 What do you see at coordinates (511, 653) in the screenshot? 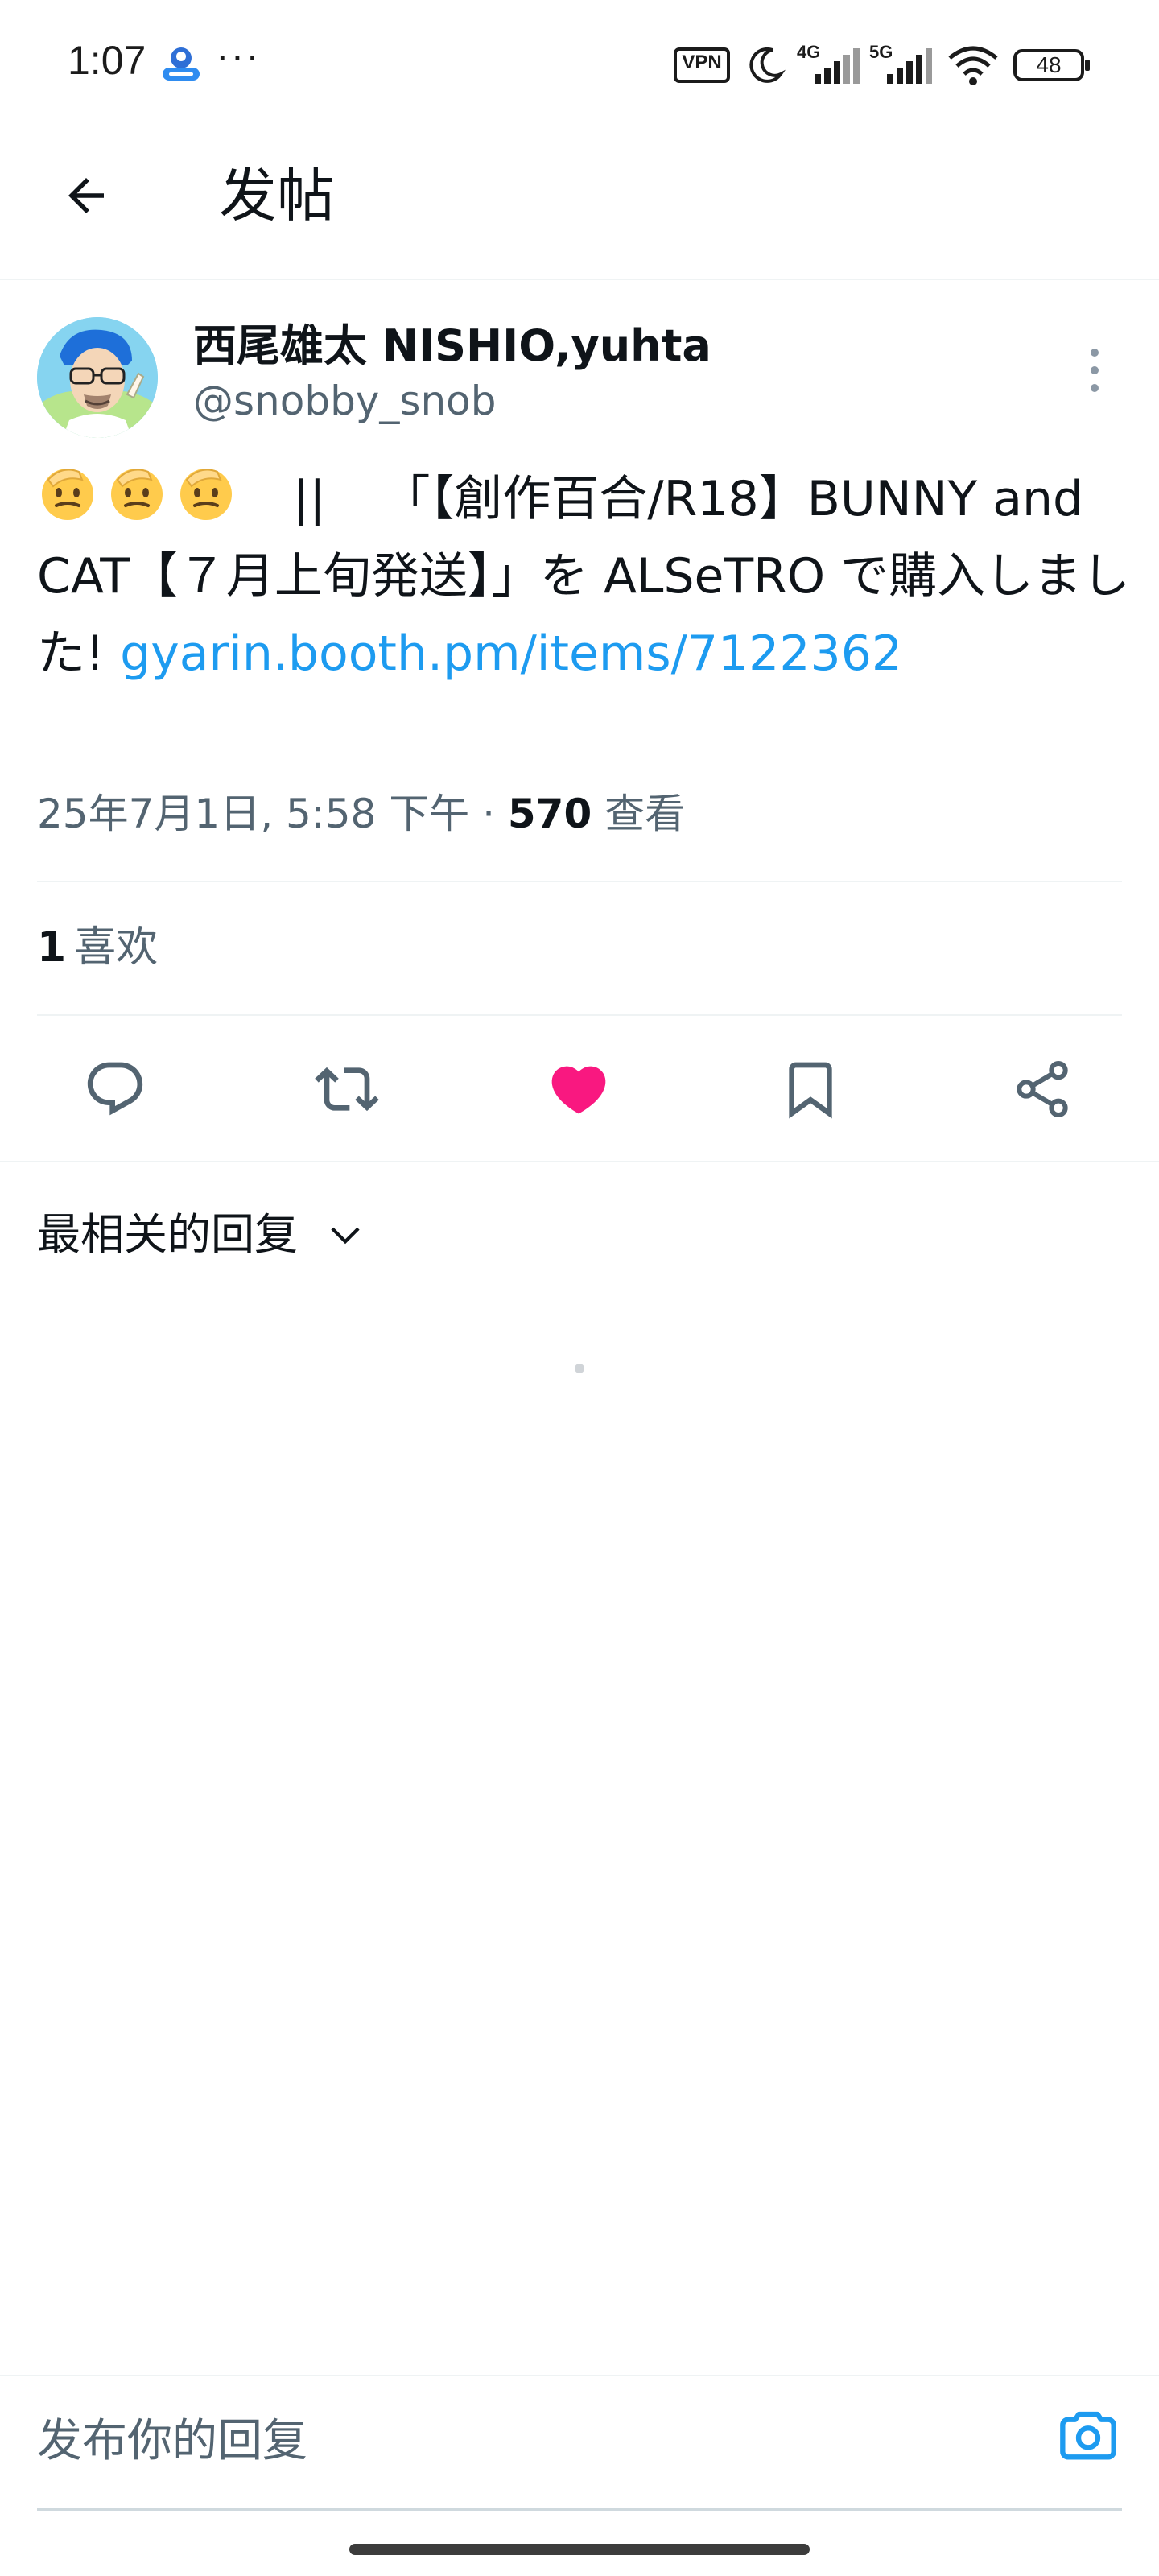
I see `post-link: gyarin.booth.pm/items/7122362` at bounding box center [511, 653].